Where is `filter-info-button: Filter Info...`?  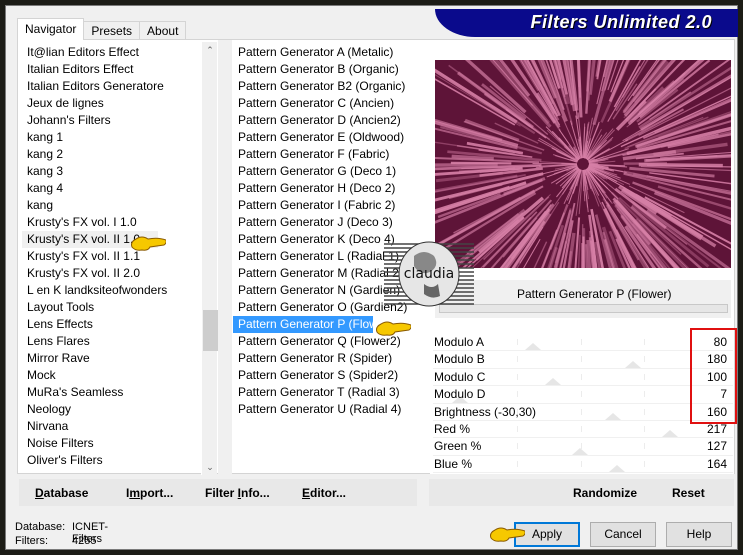 filter-info-button: Filter Info... is located at coordinates (237, 493).